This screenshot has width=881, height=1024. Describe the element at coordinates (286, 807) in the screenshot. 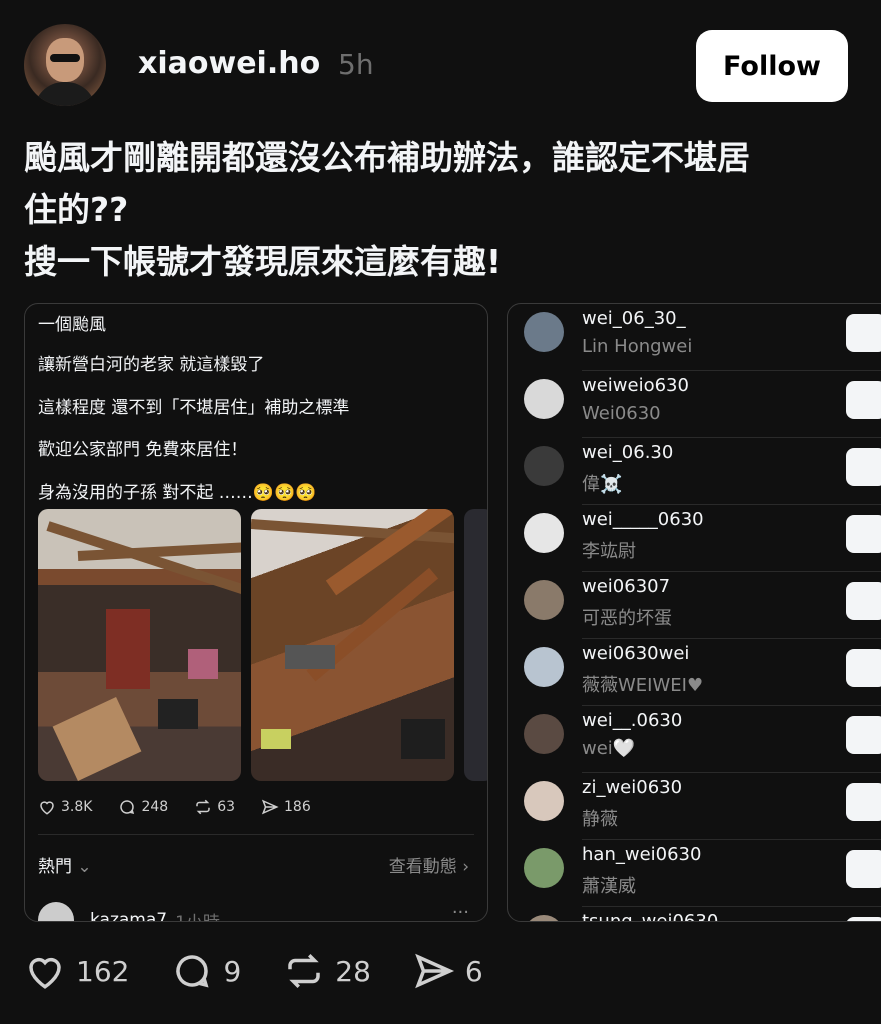

I see `embedded-share-button: 186` at that location.